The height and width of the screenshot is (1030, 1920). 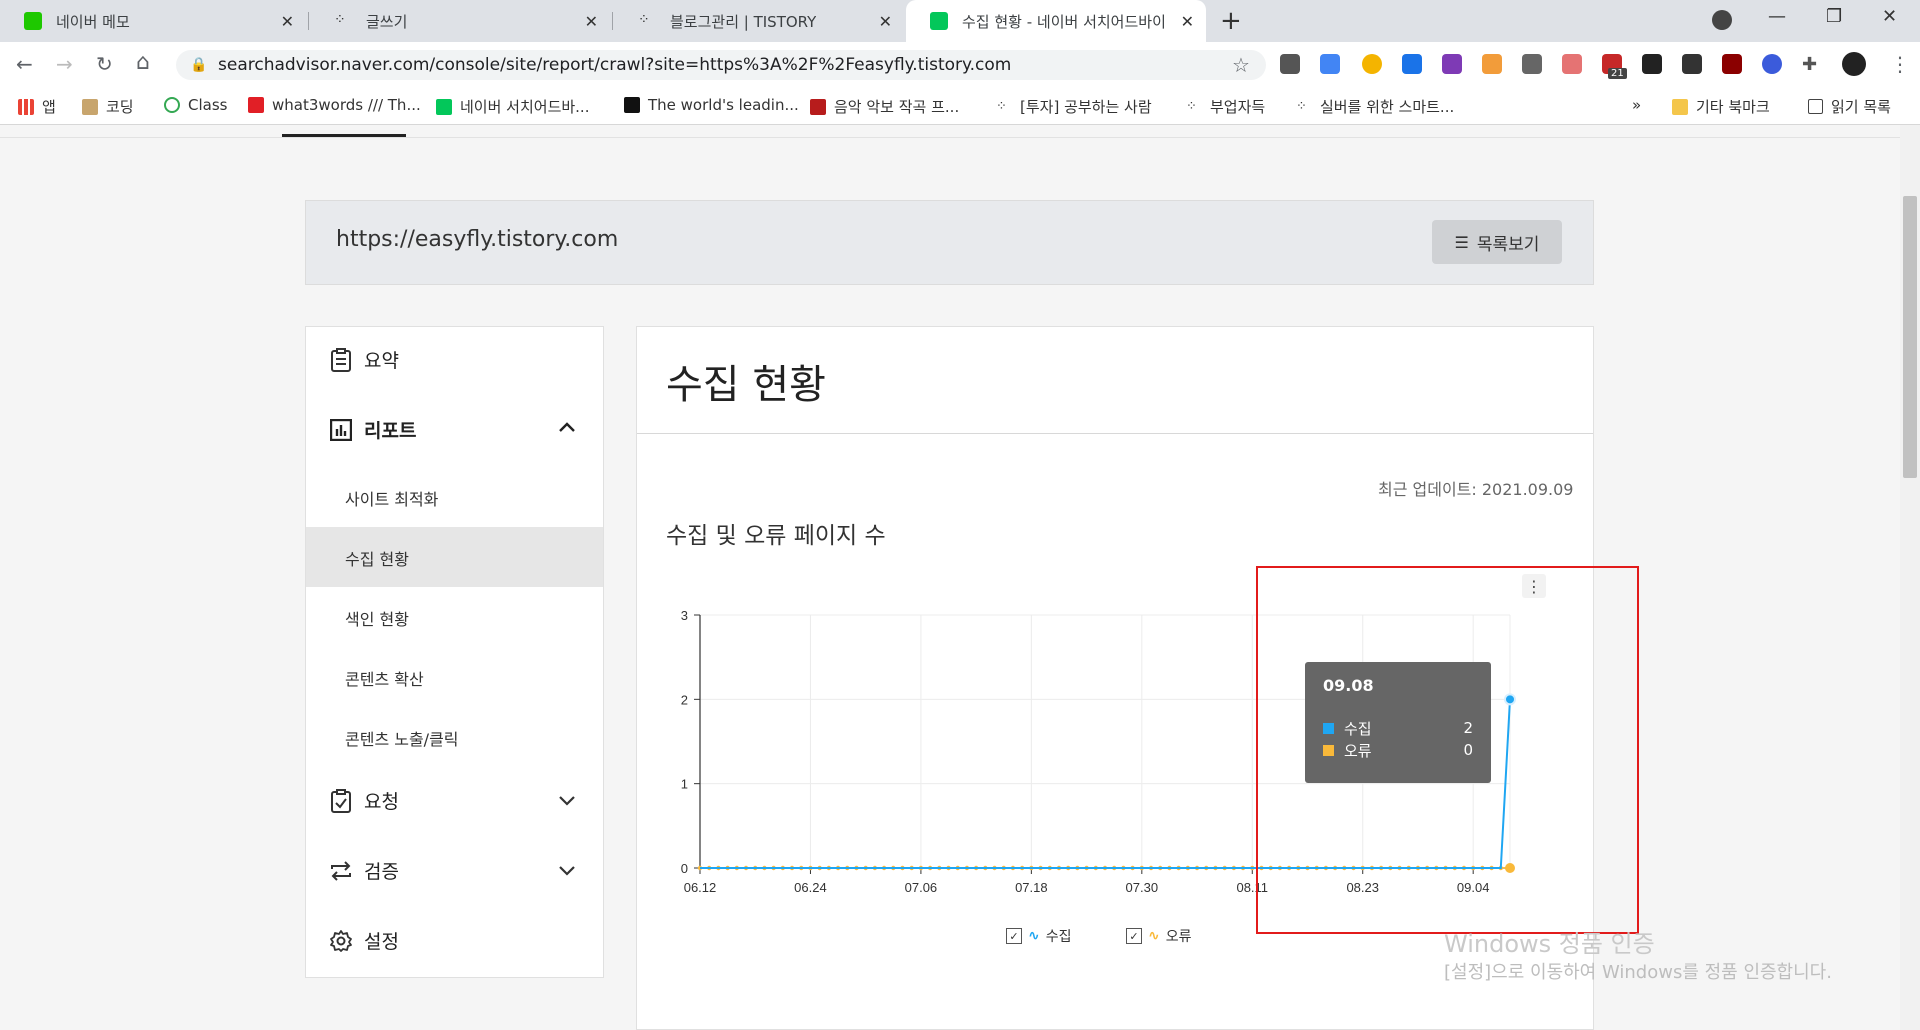 I want to click on puzzle-icon: ✚, so click(x=1812, y=64).